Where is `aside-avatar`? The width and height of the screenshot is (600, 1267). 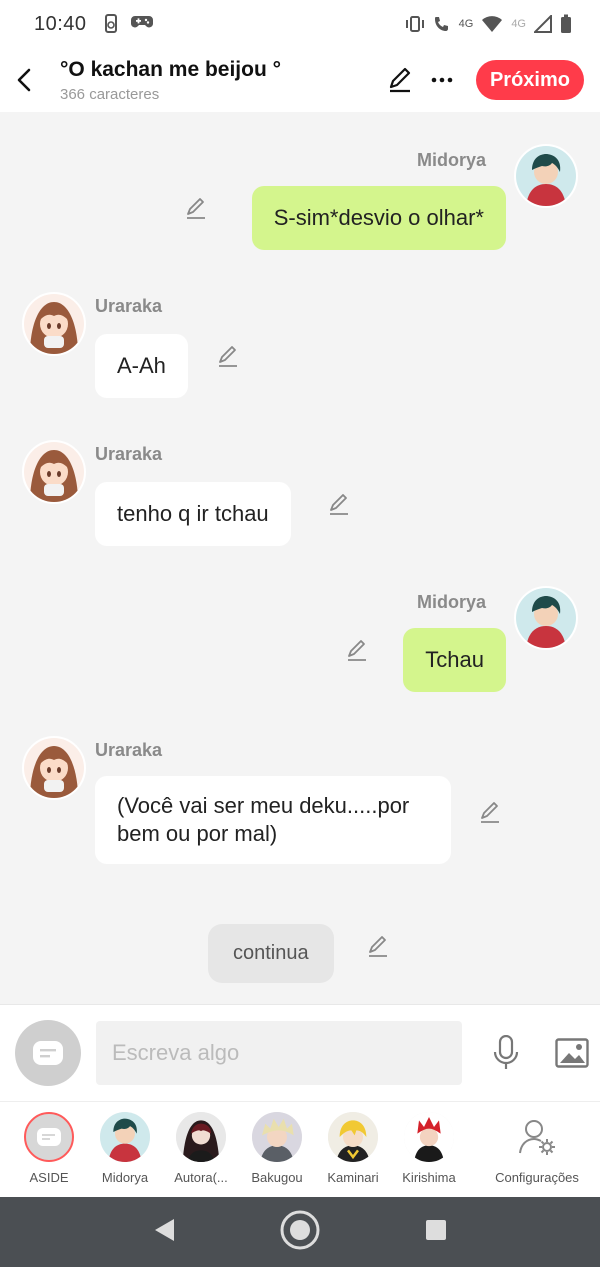 aside-avatar is located at coordinates (49, 1137).